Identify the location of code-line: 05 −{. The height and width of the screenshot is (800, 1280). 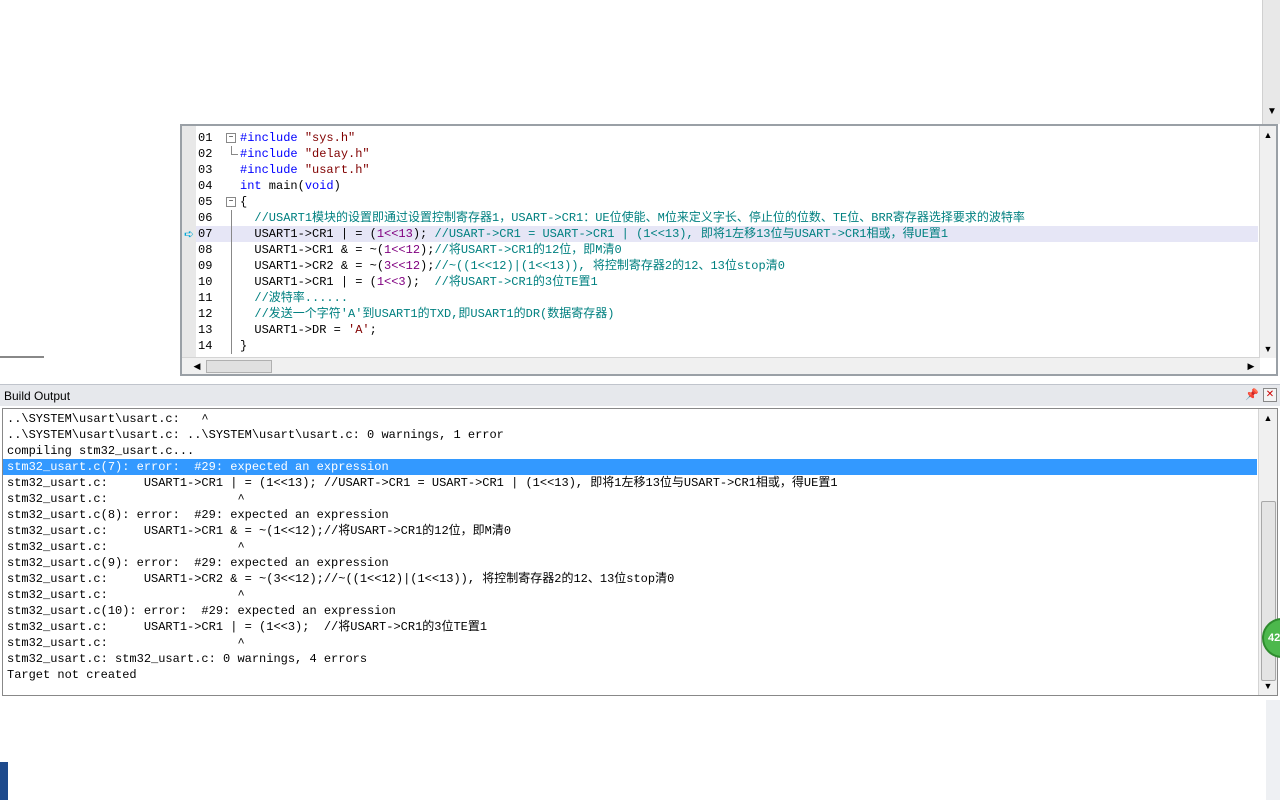
(727, 202).